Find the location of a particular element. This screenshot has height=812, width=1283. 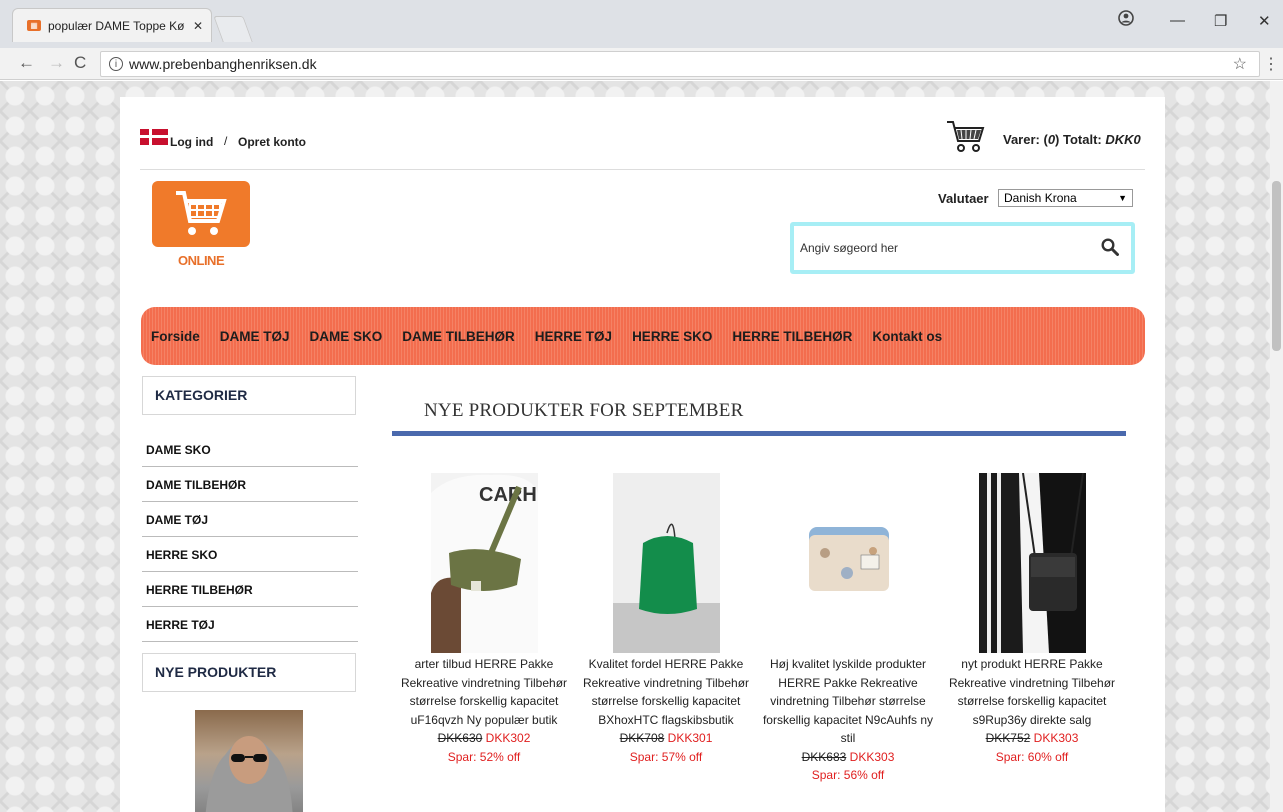

category-item: HERRE TØJ is located at coordinates (250, 624).